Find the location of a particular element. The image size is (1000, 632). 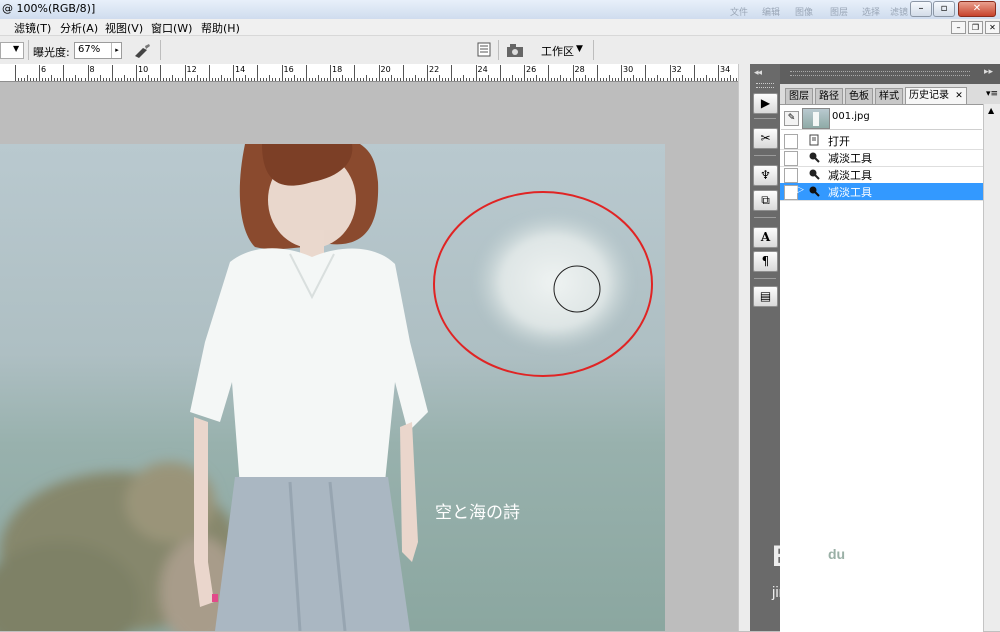

tab-styles: 样式 is located at coordinates (889, 96).